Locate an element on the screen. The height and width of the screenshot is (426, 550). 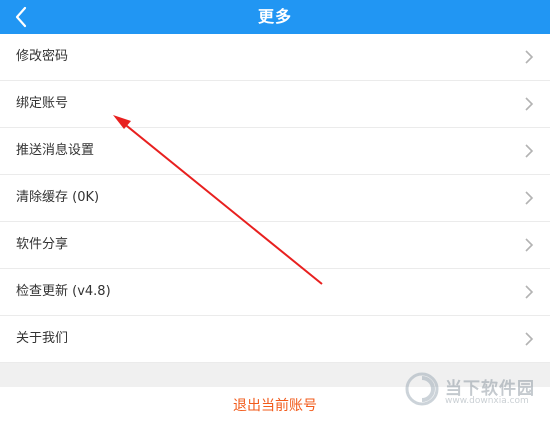
top-bar: 更多 is located at coordinates (275, 17).